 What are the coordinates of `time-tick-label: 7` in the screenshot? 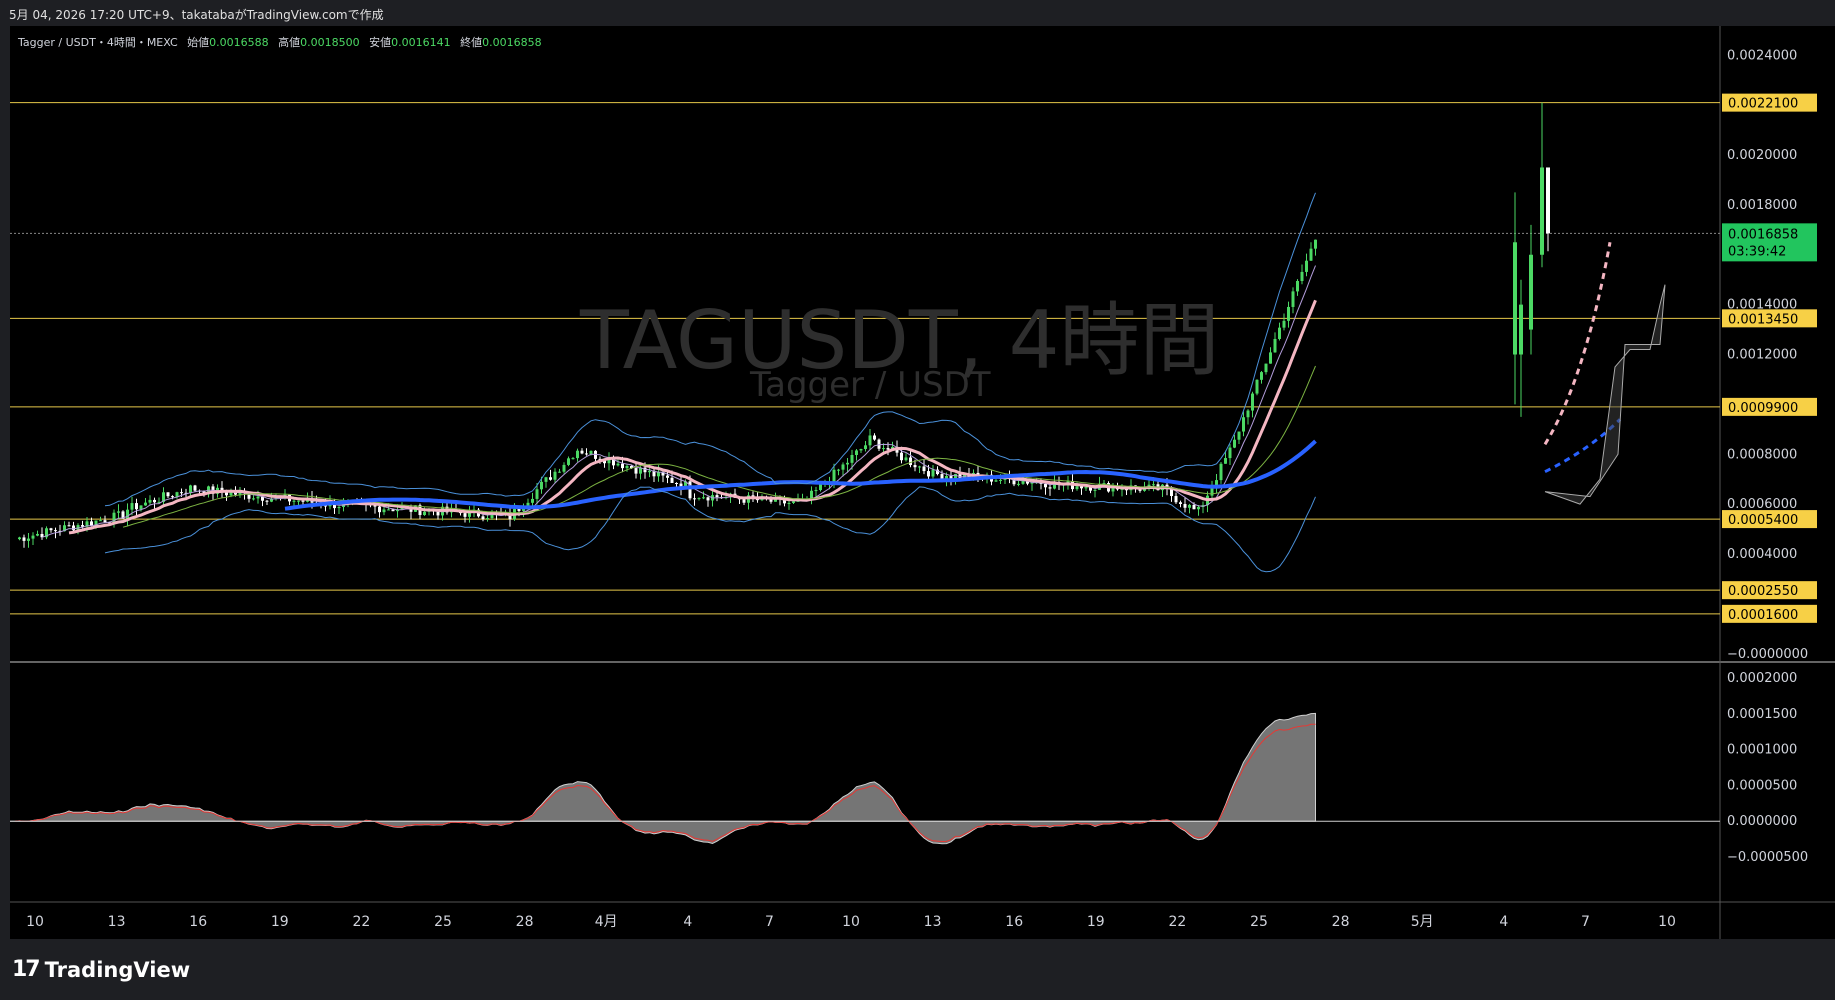 It's located at (1585, 922).